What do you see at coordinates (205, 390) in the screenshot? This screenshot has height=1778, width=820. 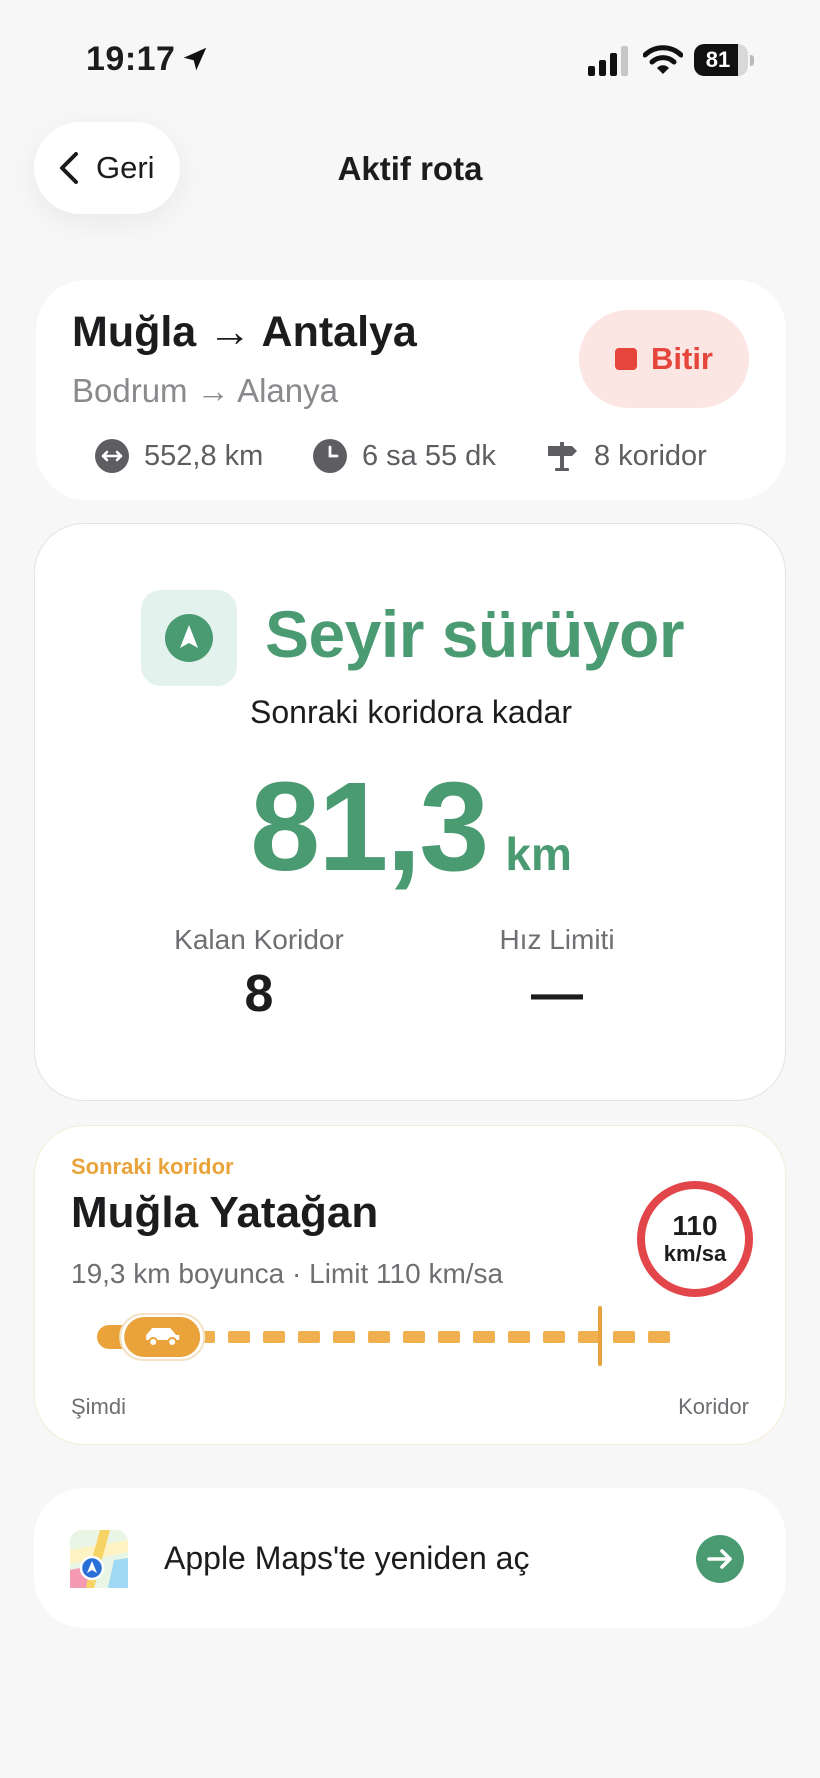 I see `route-subtitle: Bodrum → Alanya` at bounding box center [205, 390].